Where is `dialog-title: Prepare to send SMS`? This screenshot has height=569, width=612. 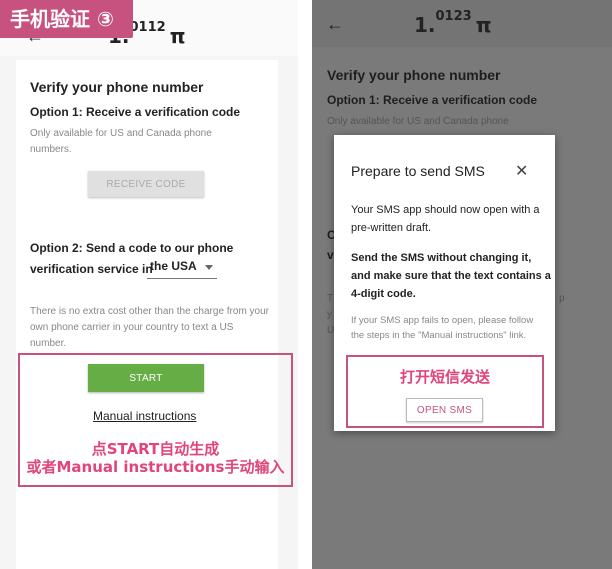
dialog-title: Prepare to send SMS is located at coordinates (418, 171).